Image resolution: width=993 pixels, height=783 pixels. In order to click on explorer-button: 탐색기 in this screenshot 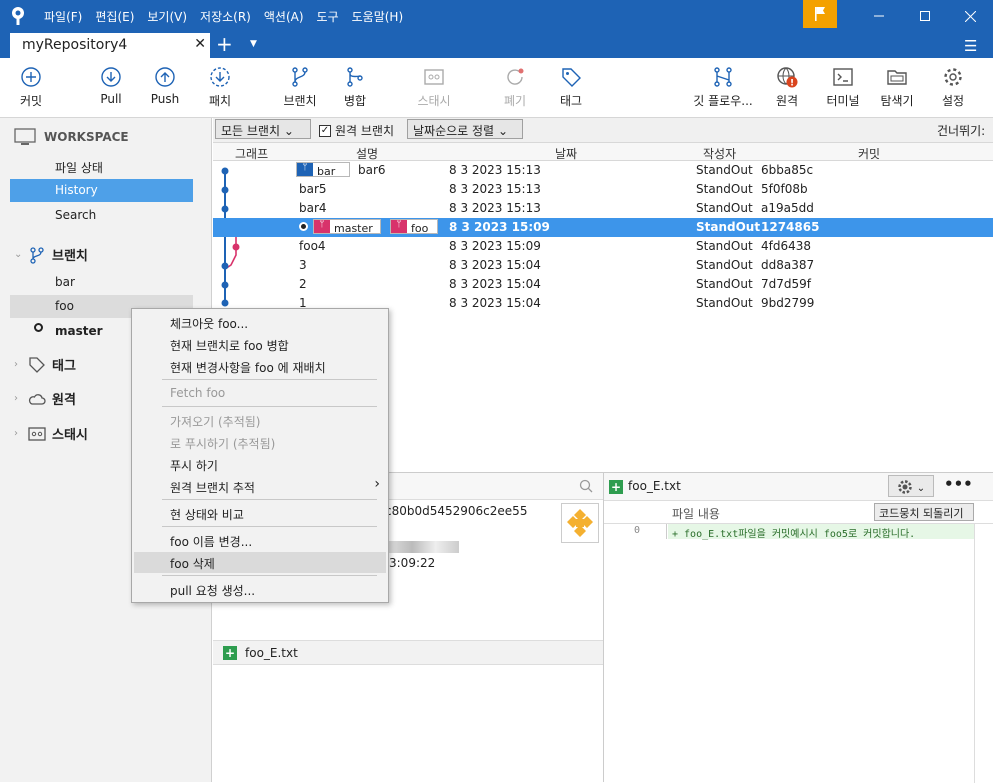, I will do `click(897, 87)`.